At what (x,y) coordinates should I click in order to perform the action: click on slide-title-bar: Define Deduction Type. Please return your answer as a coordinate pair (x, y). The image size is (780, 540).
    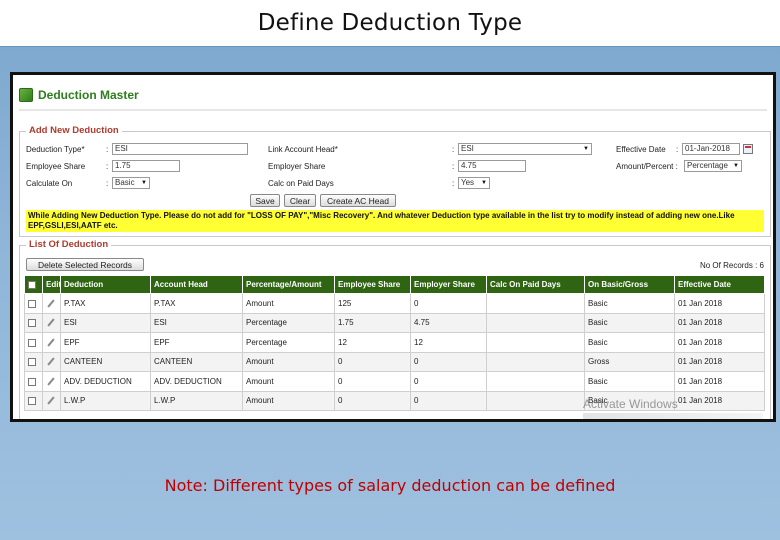
    Looking at the image, I should click on (390, 23).